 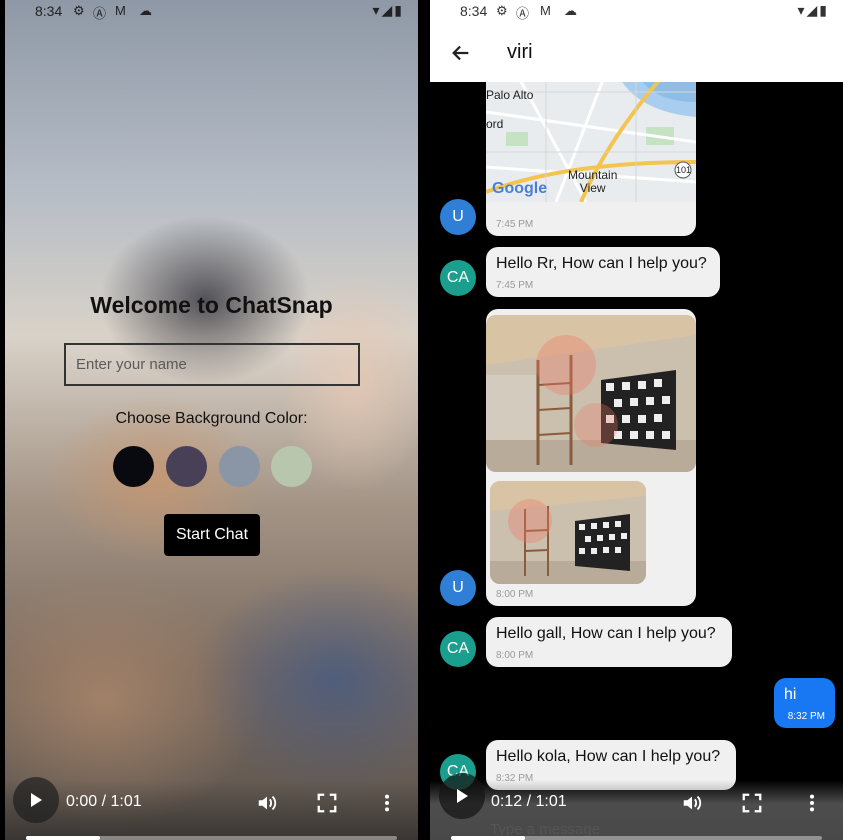 I want to click on back-arrow-icon, so click(x=461, y=53).